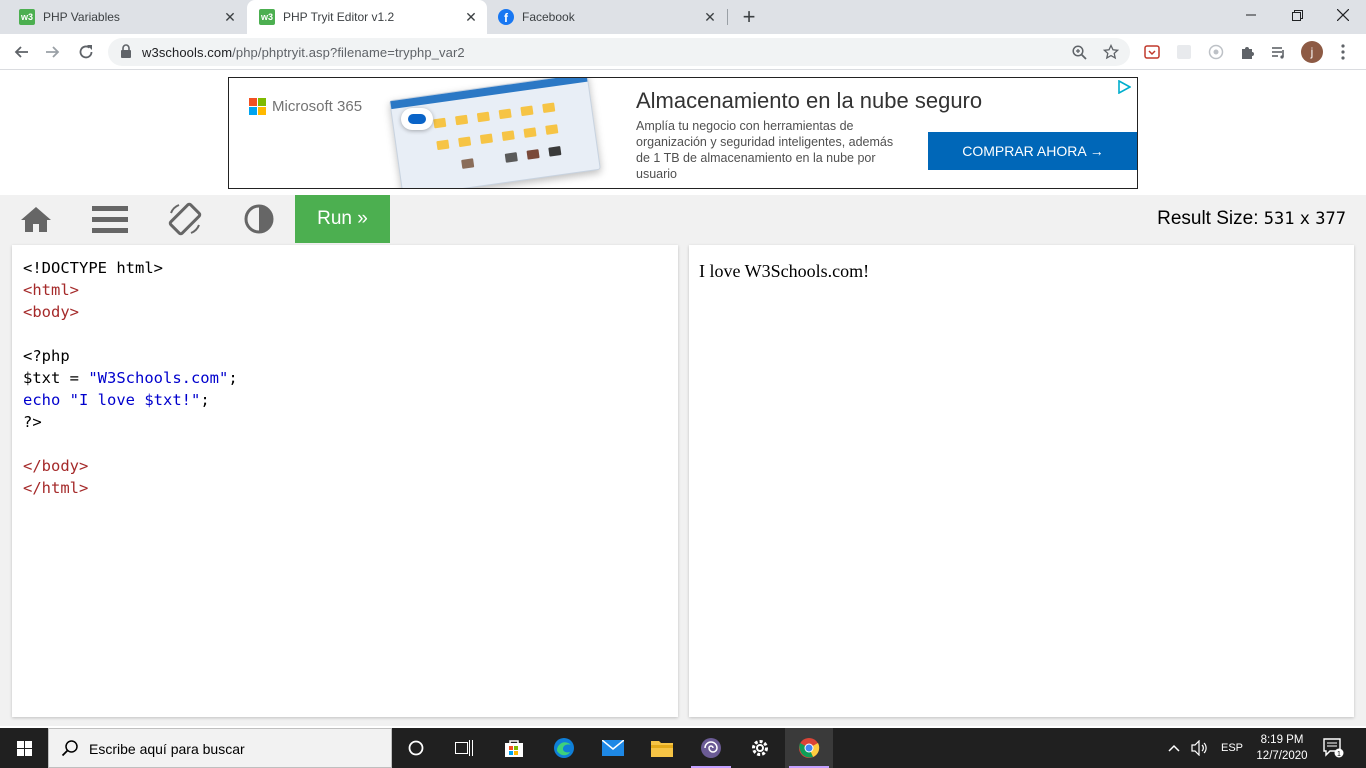 The height and width of the screenshot is (768, 1366). I want to click on extensions-puzzle-icon, so click(1248, 52).